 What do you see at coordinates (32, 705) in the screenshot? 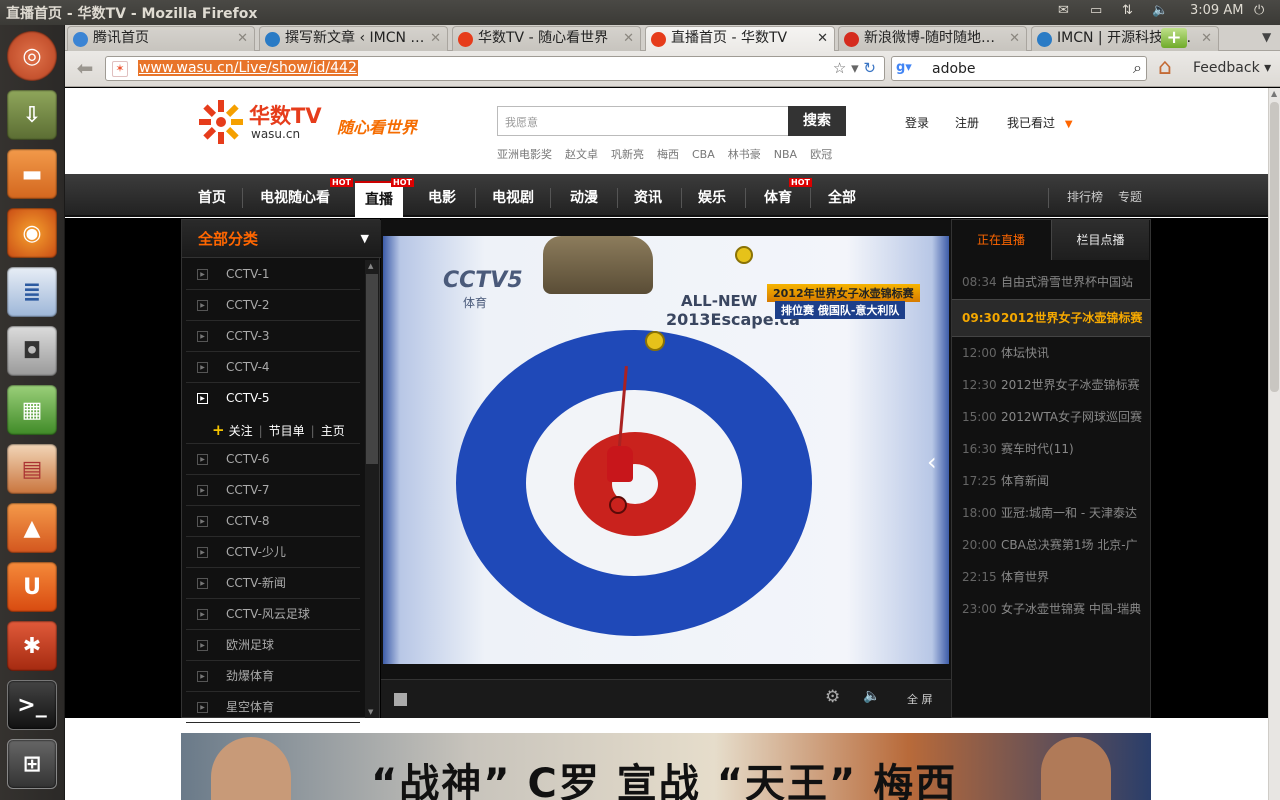
I see `terminal-icon: >_` at bounding box center [32, 705].